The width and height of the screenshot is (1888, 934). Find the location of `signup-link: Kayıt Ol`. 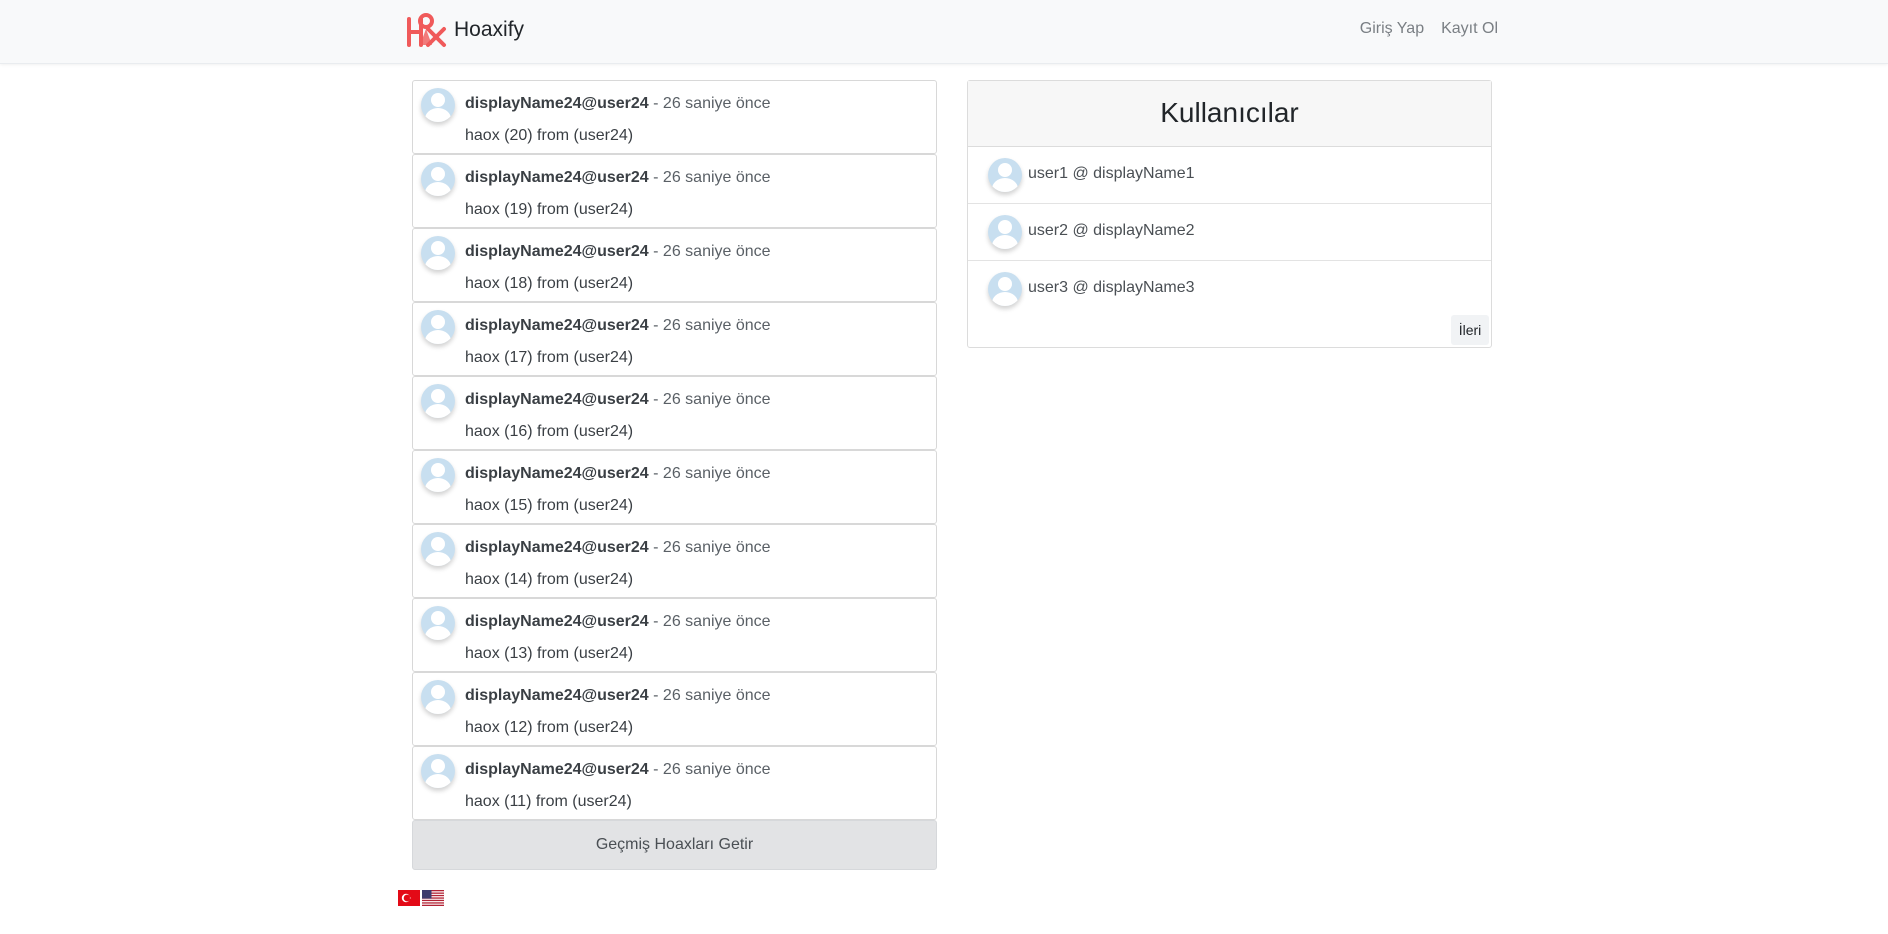

signup-link: Kayıt Ol is located at coordinates (1469, 29).